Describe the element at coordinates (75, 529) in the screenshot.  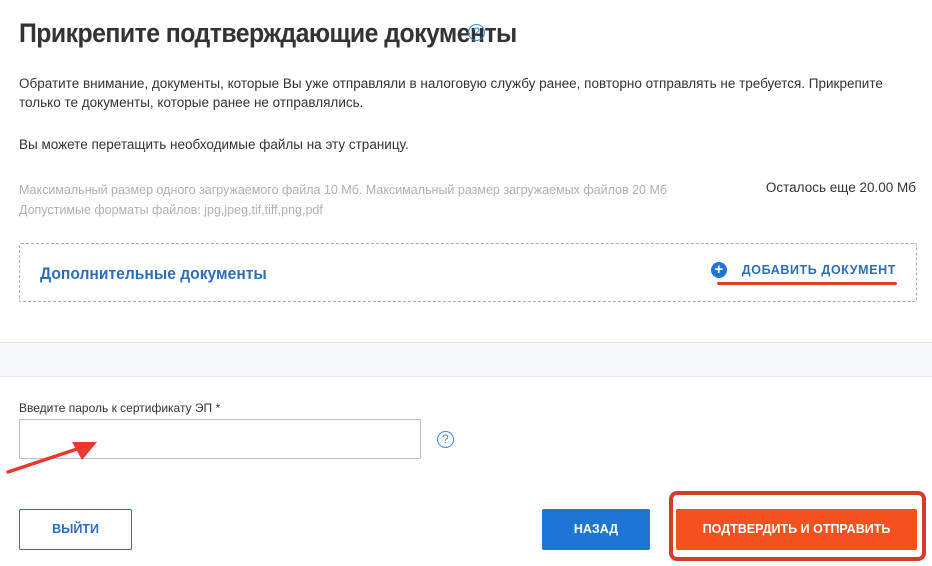
I see `exit-button: ВЫЙТИ` at that location.